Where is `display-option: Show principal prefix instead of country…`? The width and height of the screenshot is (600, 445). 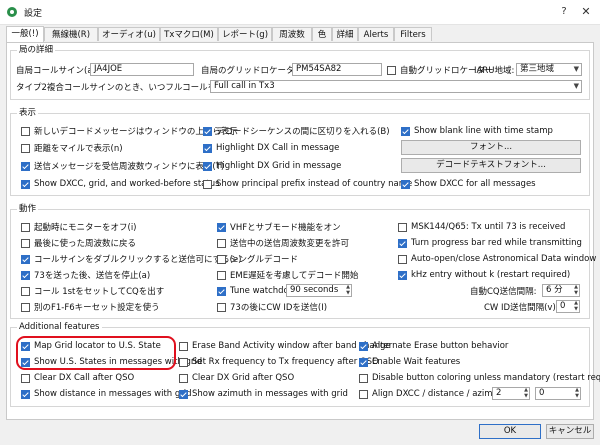 display-option: Show principal prefix instead of country… is located at coordinates (307, 184).